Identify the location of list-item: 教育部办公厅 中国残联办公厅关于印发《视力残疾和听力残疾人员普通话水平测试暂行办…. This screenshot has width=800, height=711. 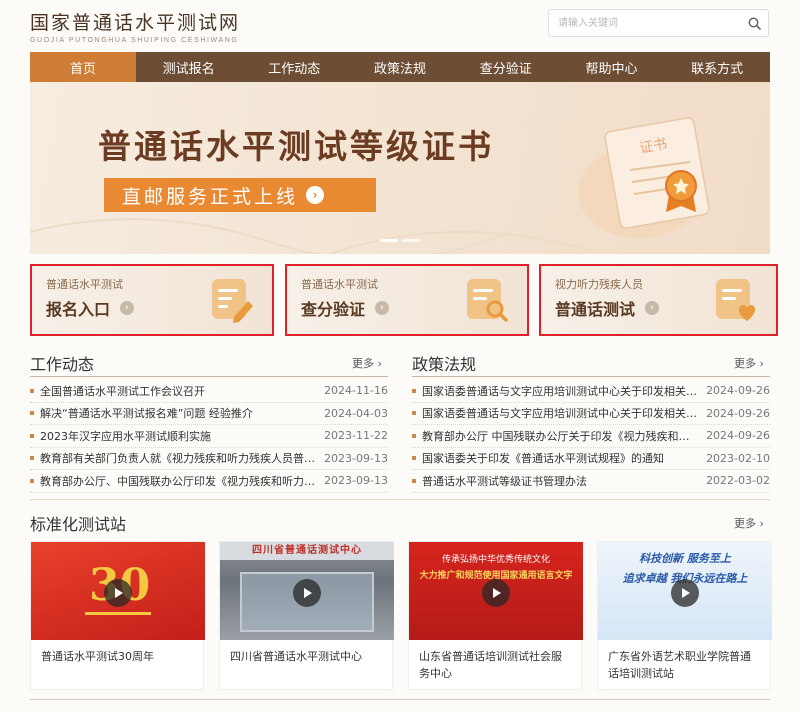
(591, 436).